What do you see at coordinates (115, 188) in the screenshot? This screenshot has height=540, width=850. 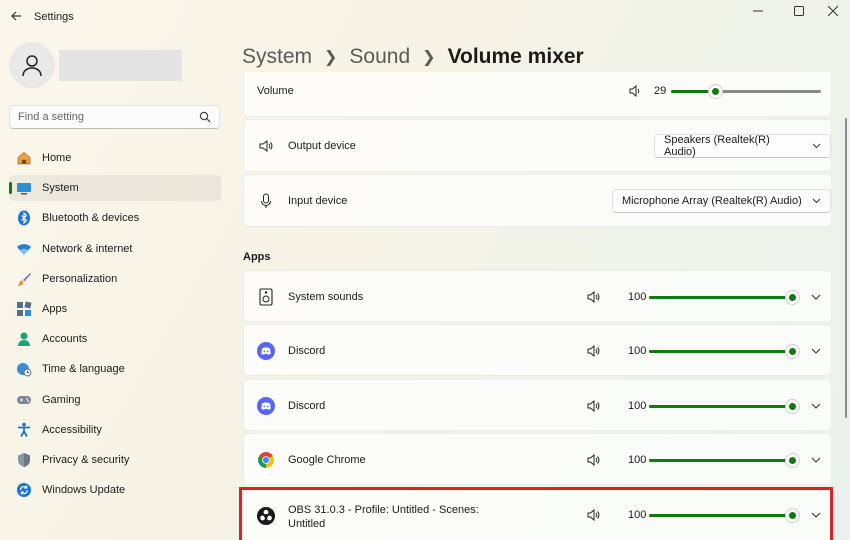 I see `sidebar-item-system: System` at bounding box center [115, 188].